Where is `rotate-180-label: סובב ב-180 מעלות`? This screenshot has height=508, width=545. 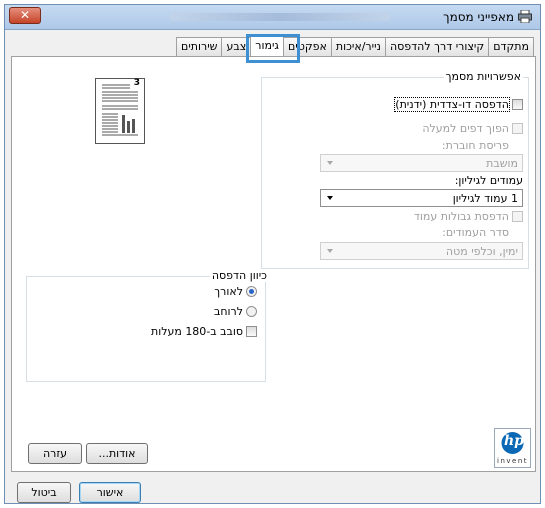 rotate-180-label: סובב ב-180 מעלות is located at coordinates (196, 331).